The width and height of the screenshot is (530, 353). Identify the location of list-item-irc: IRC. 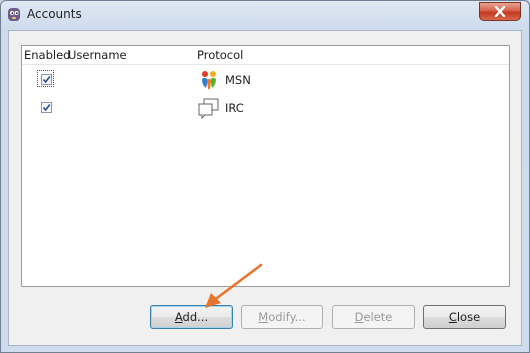
(265, 109).